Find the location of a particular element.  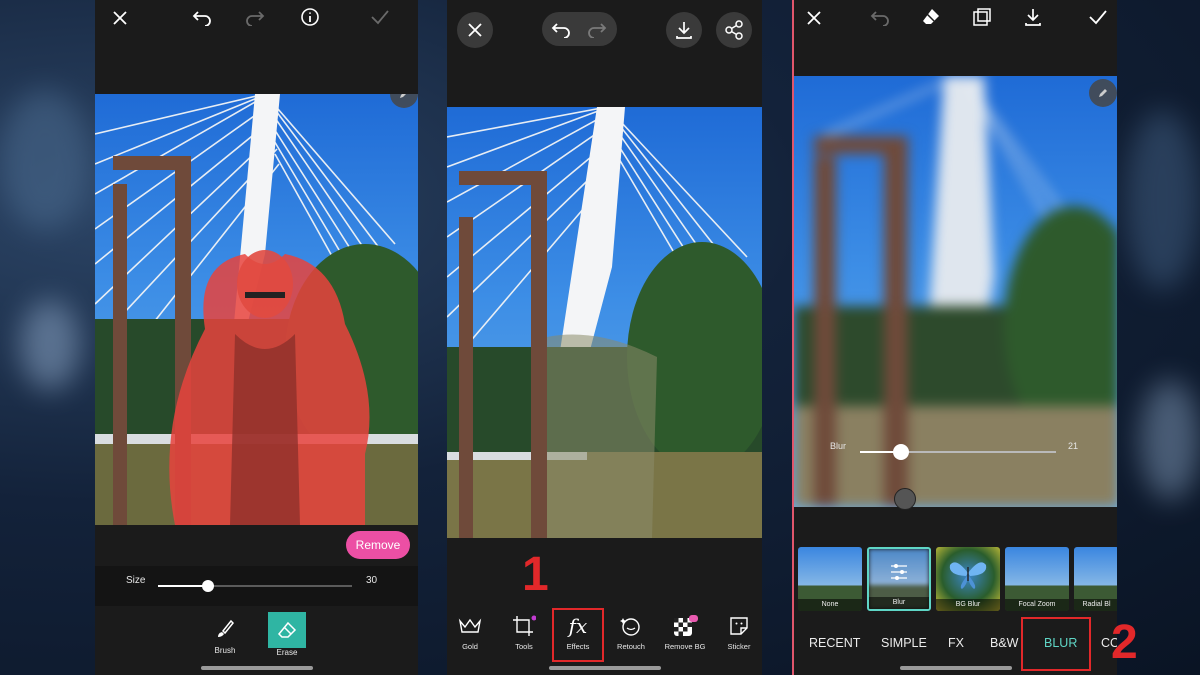

share-button is located at coordinates (734, 30).